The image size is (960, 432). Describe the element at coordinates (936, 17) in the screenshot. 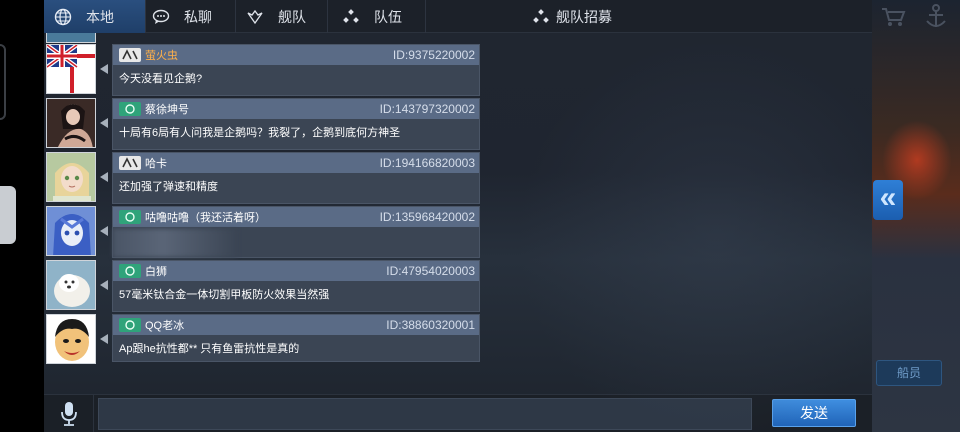

I see `anchor-icon` at that location.